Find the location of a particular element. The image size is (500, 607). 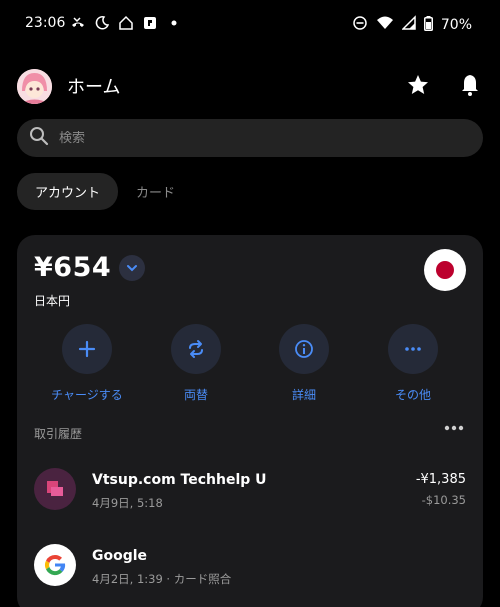

missed-call-icon is located at coordinates (78, 23).